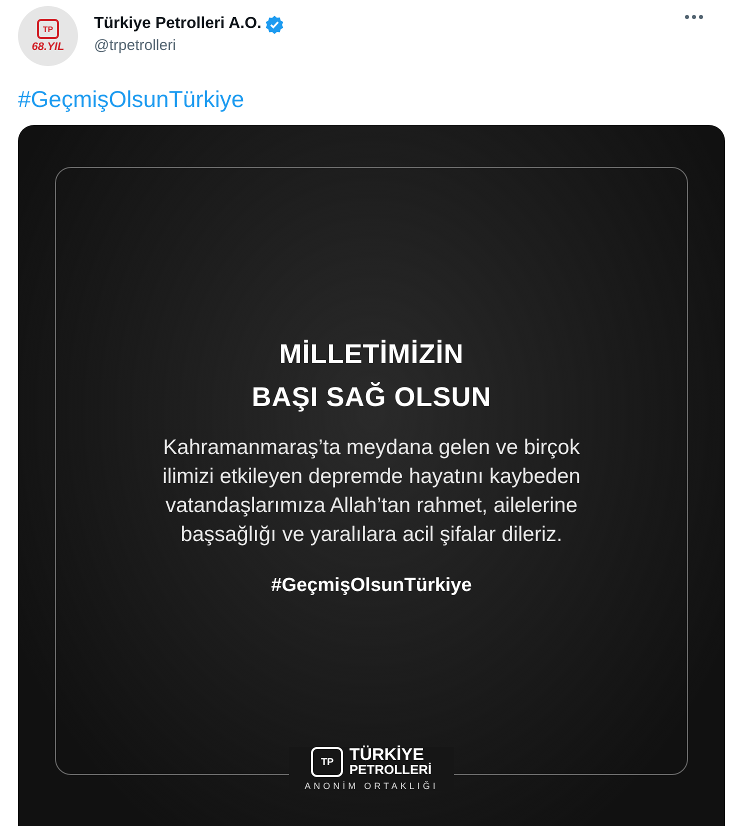 This screenshot has height=826, width=730. I want to click on image-headline: MİLLETİMİZİN BAŞI SAĞ OLSUN, so click(372, 376).